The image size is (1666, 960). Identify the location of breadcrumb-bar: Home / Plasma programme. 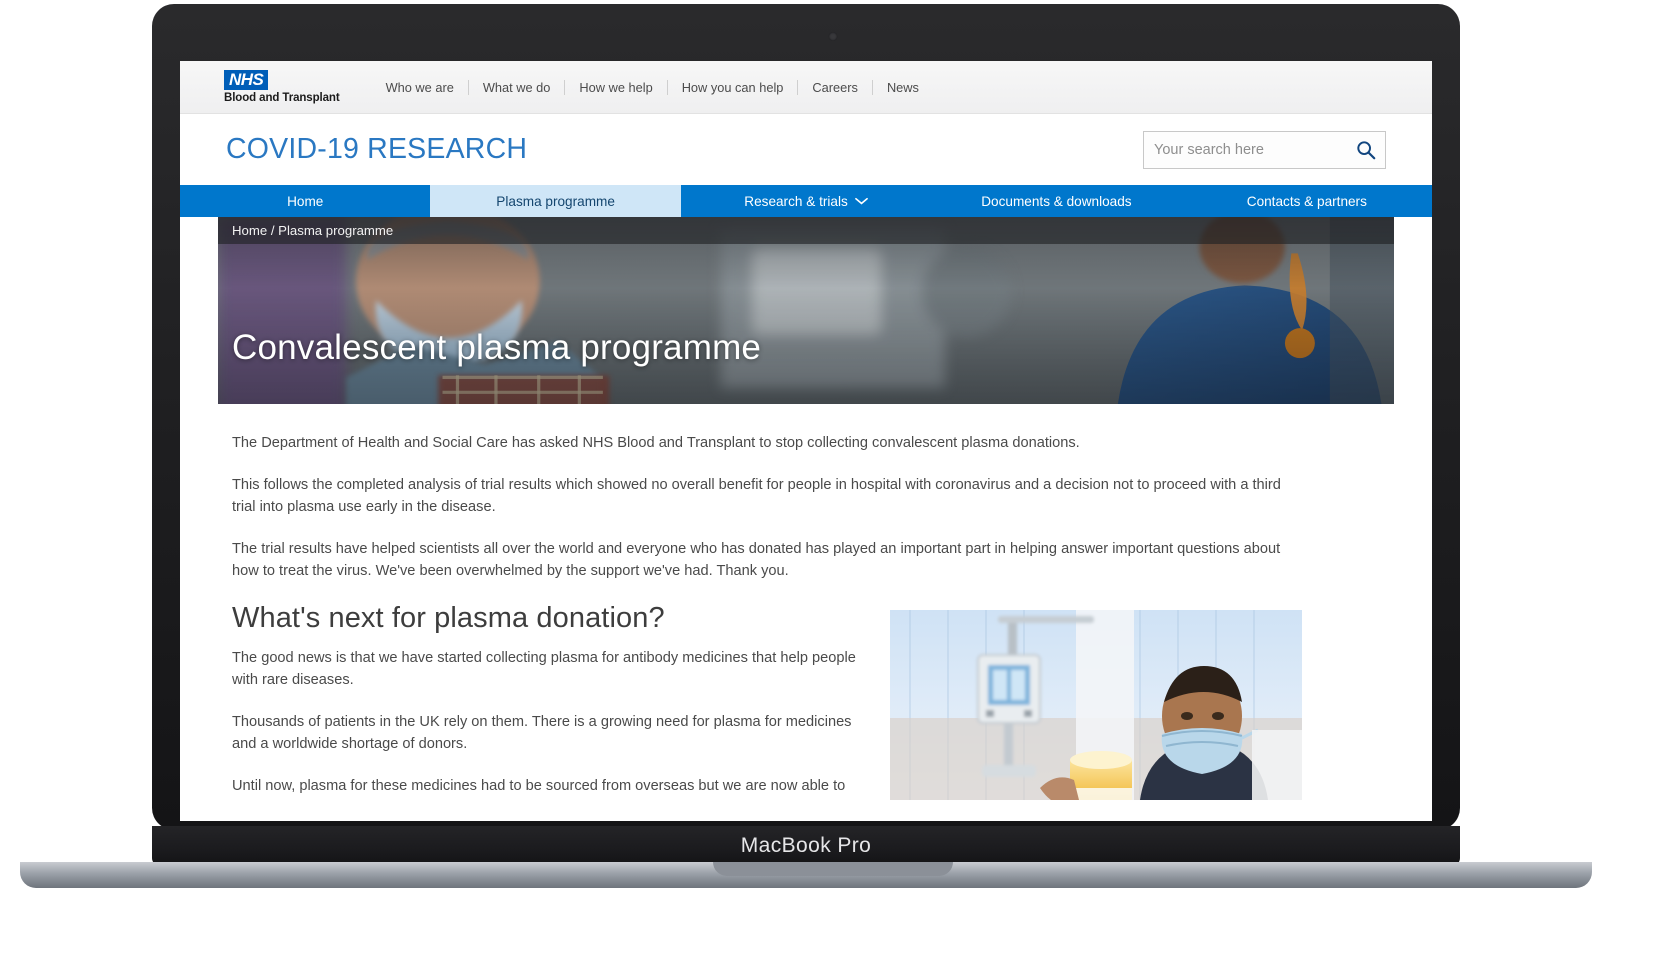
(806, 230).